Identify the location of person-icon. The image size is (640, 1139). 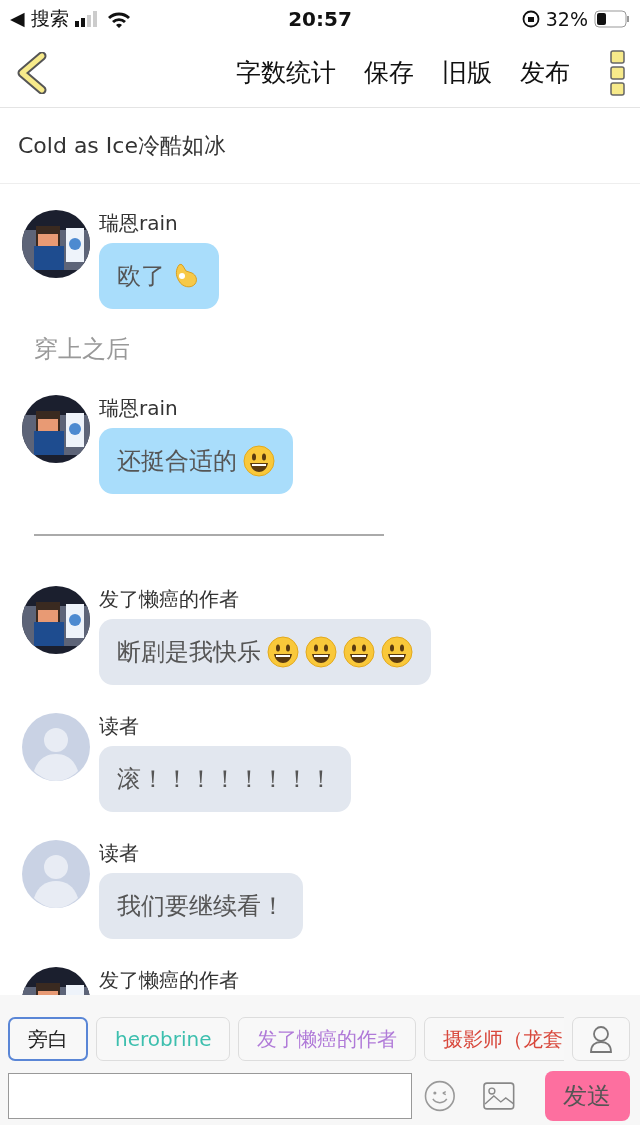
(601, 1039).